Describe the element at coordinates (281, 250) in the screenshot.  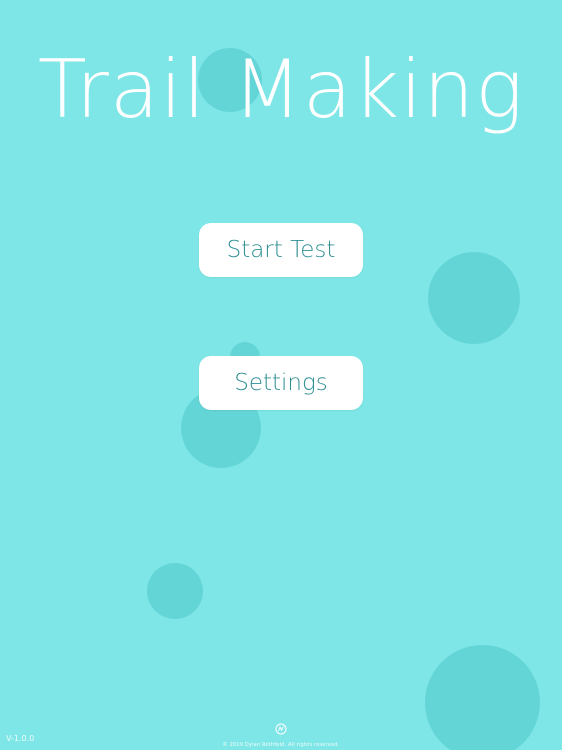
I see `start-test-button: Start Test` at that location.